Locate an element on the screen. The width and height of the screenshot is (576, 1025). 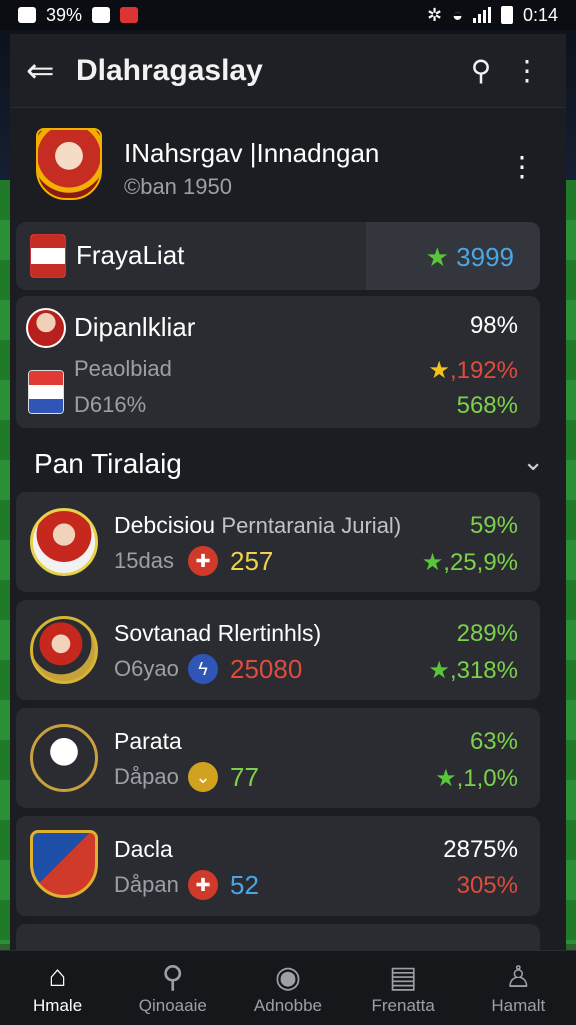
status-time: 0:14 is located at coordinates (540, 14).